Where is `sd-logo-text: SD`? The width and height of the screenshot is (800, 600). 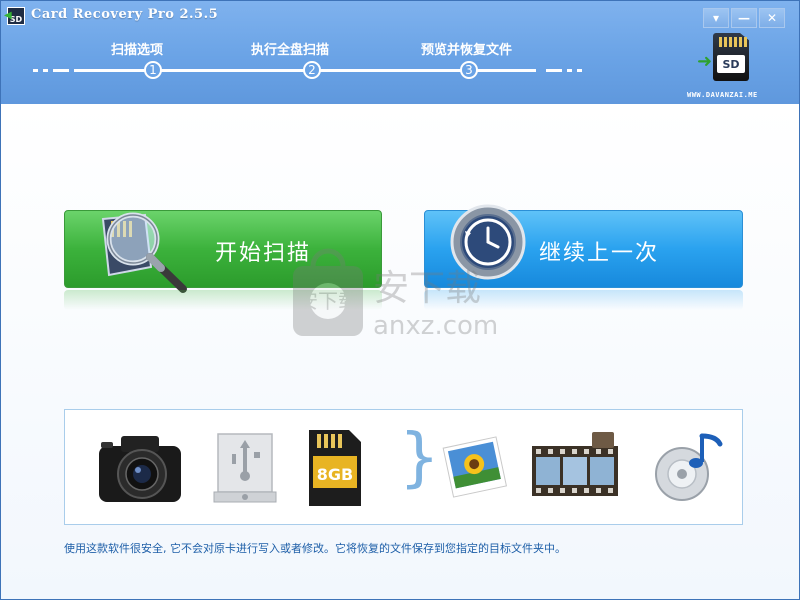
sd-logo-text: SD is located at coordinates (731, 64).